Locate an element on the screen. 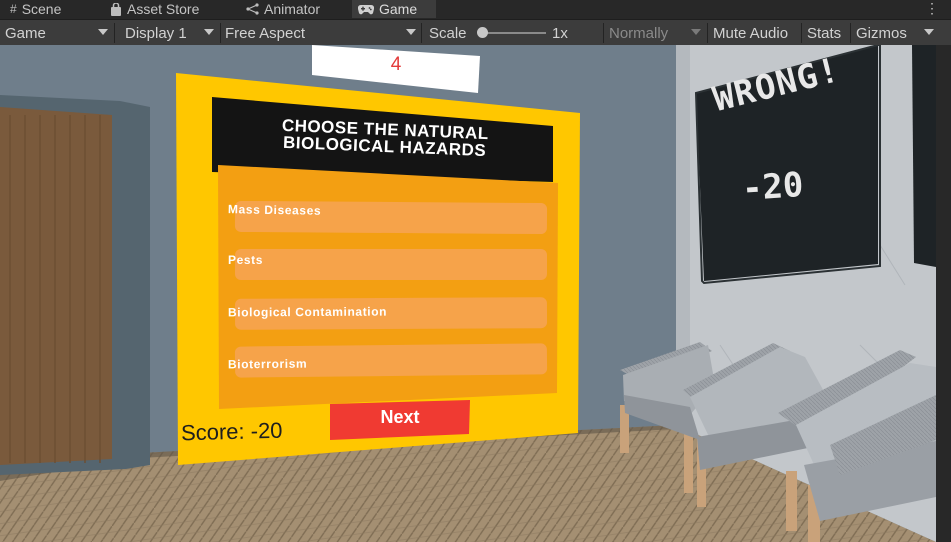 This screenshot has width=951, height=542. gizmos-label: Gizmos is located at coordinates (881, 33).